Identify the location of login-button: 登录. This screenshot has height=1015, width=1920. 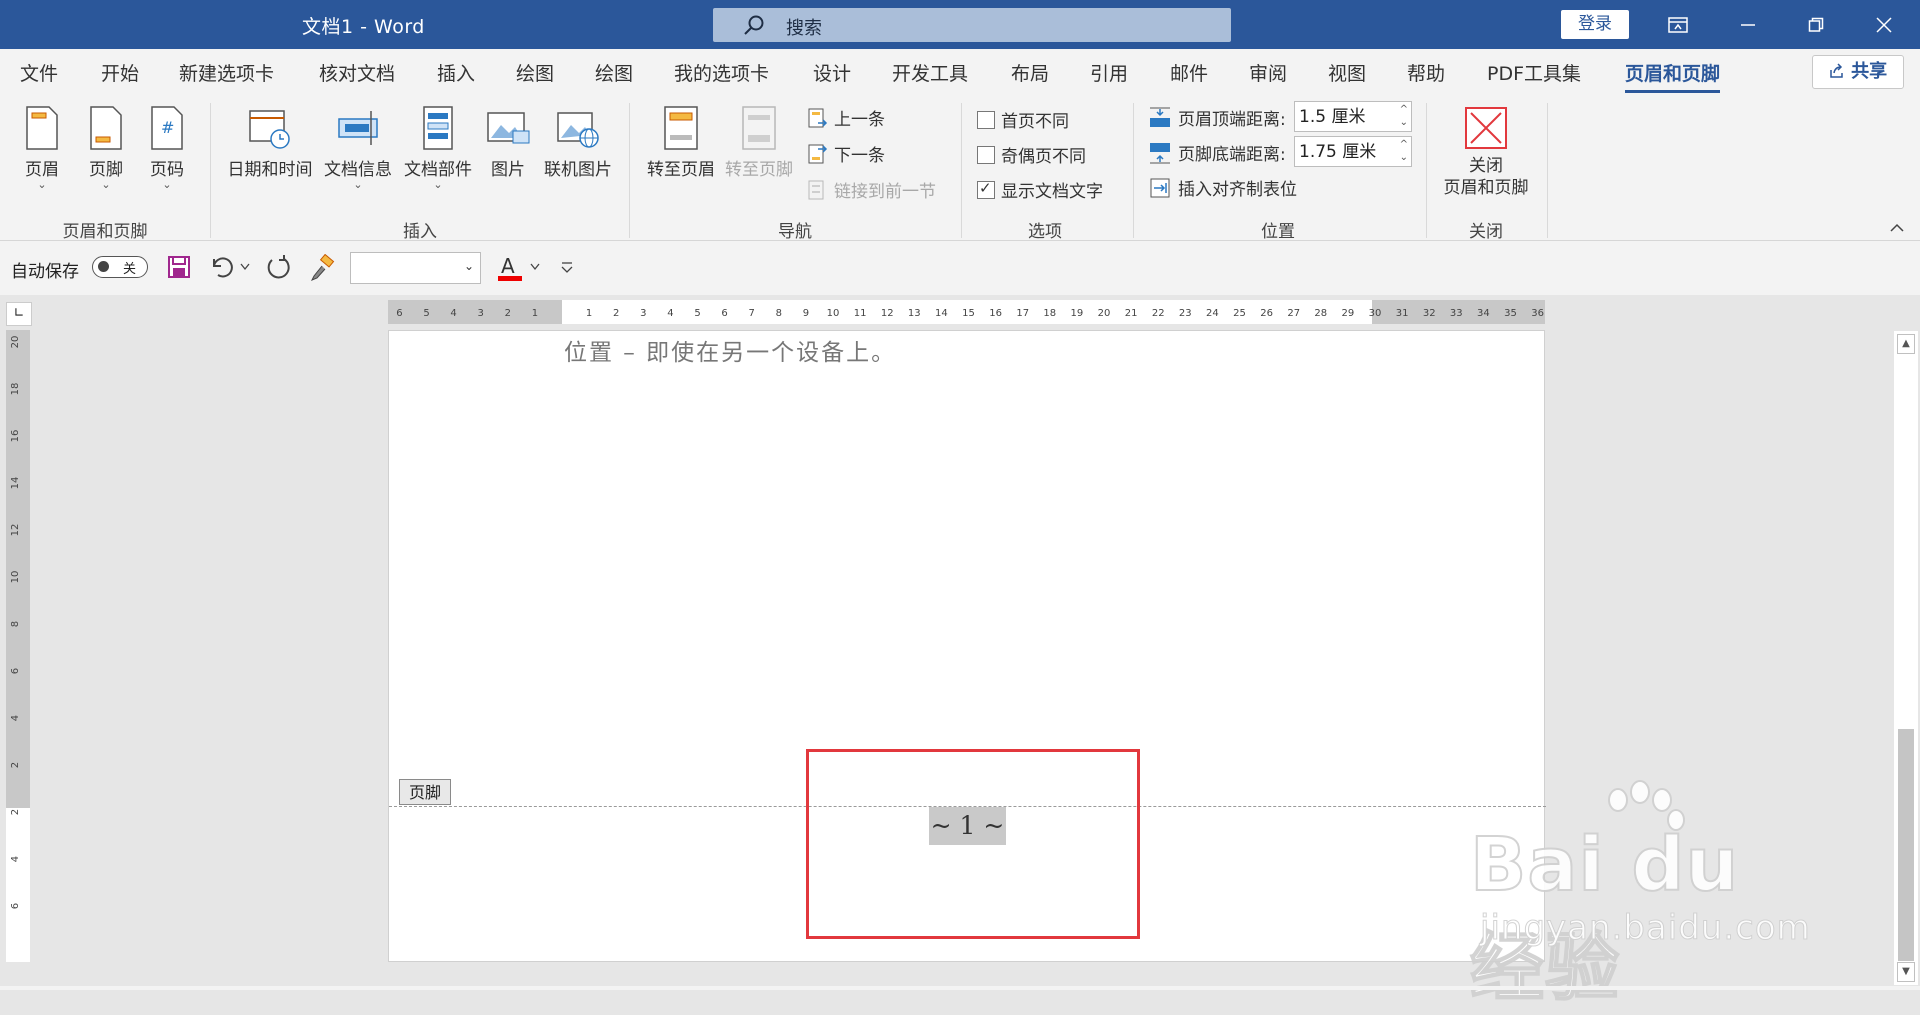
(1595, 24).